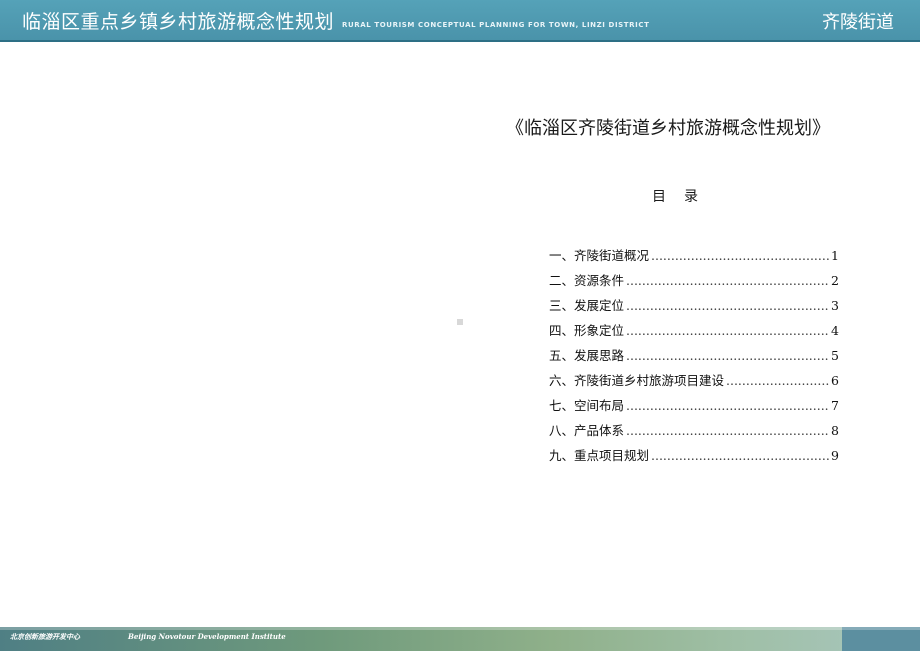  What do you see at coordinates (858, 22) in the screenshot?
I see `district-name: 齐陵街道` at bounding box center [858, 22].